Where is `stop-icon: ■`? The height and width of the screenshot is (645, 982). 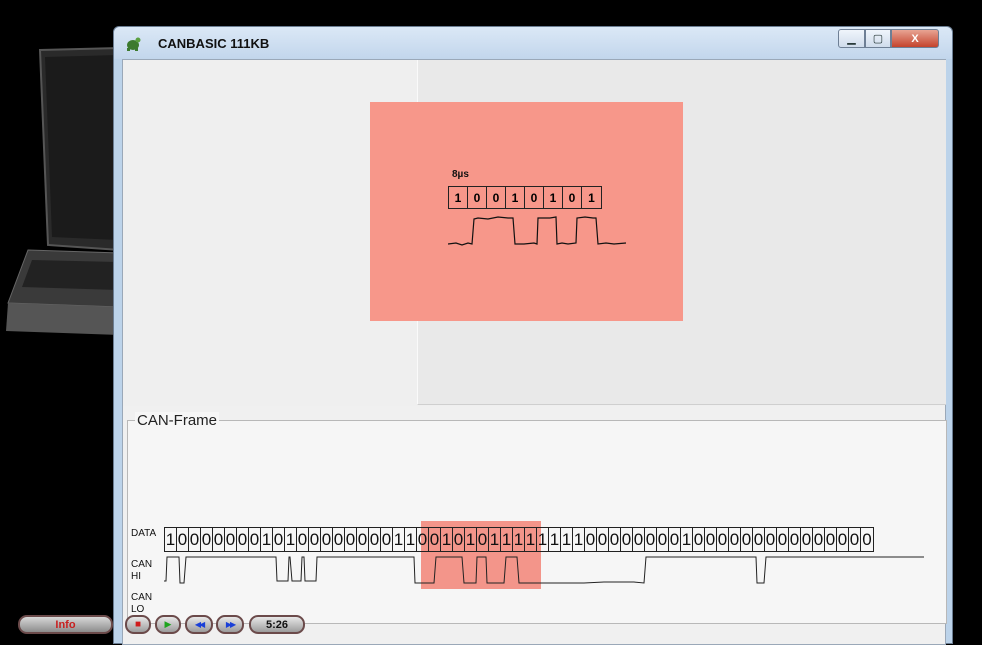
stop-icon: ■ is located at coordinates (138, 624).